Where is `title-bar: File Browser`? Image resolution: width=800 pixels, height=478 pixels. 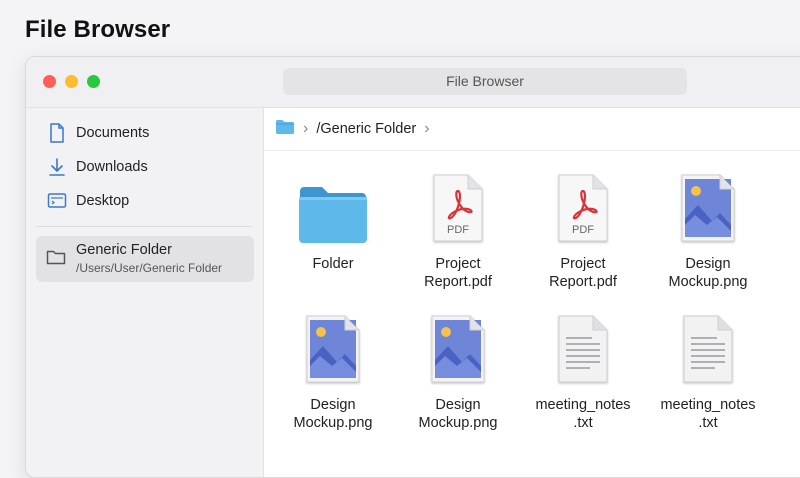 title-bar: File Browser is located at coordinates (413, 82).